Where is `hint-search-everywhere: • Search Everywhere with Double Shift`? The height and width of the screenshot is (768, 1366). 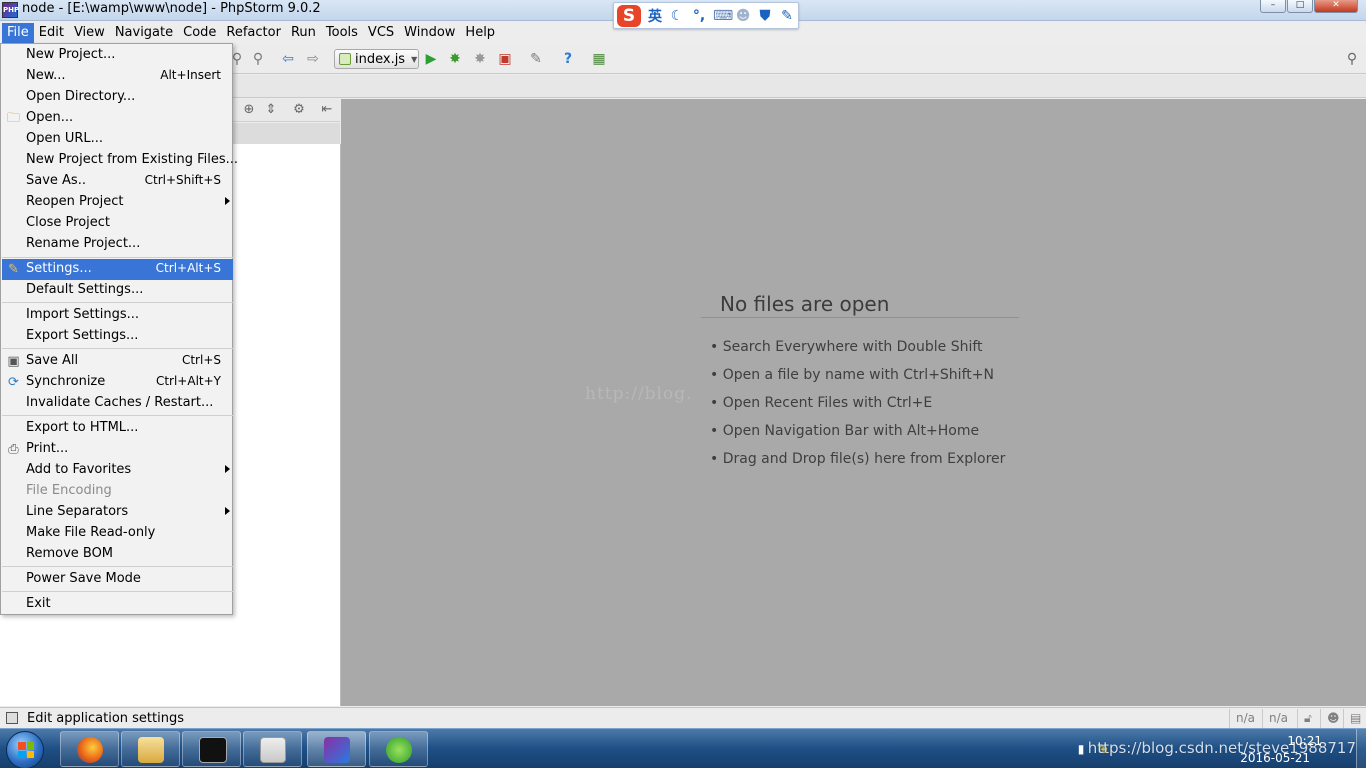 hint-search-everywhere: • Search Everywhere with Double Shift is located at coordinates (846, 347).